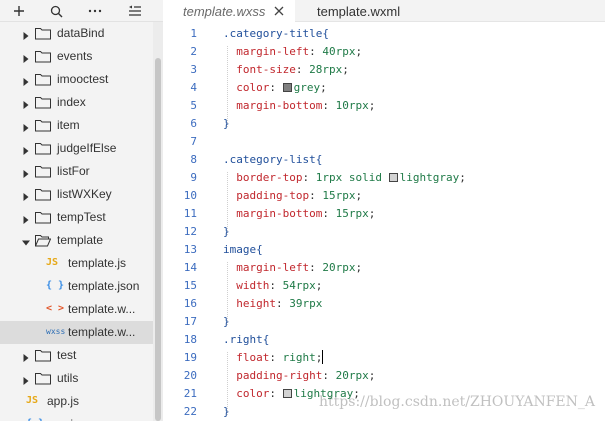 This screenshot has width=605, height=421. I want to click on line-number: 11, so click(190, 213).